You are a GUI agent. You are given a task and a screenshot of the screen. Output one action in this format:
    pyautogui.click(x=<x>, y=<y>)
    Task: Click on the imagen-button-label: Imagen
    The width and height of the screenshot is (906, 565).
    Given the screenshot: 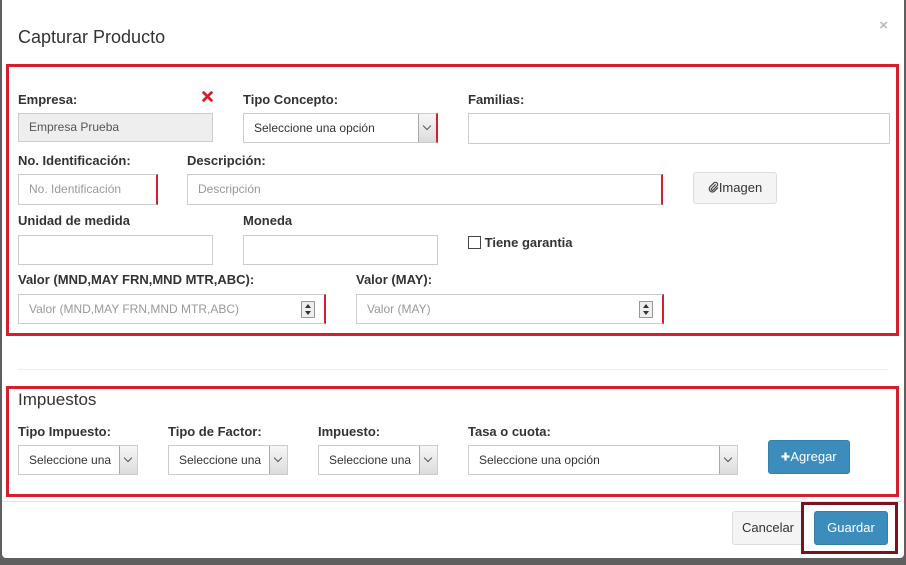 What is the action you would take?
    pyautogui.click(x=740, y=187)
    